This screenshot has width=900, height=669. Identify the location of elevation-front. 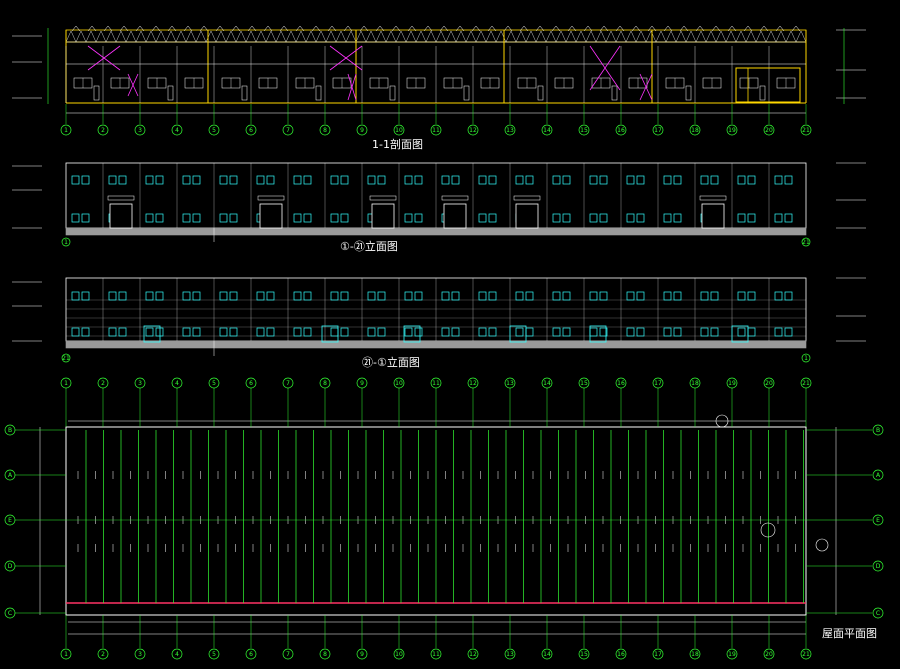
(439, 202).